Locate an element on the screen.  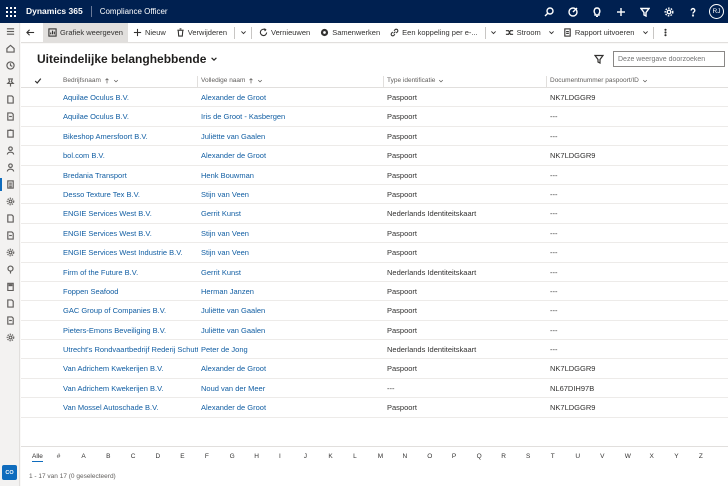
alphabet-filter-letter: Z is located at coordinates (701, 456).